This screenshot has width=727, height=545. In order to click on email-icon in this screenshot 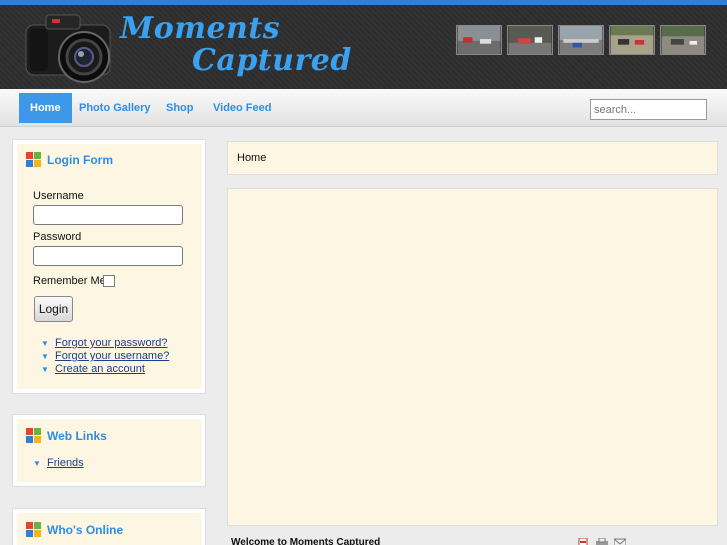, I will do `click(620, 541)`.